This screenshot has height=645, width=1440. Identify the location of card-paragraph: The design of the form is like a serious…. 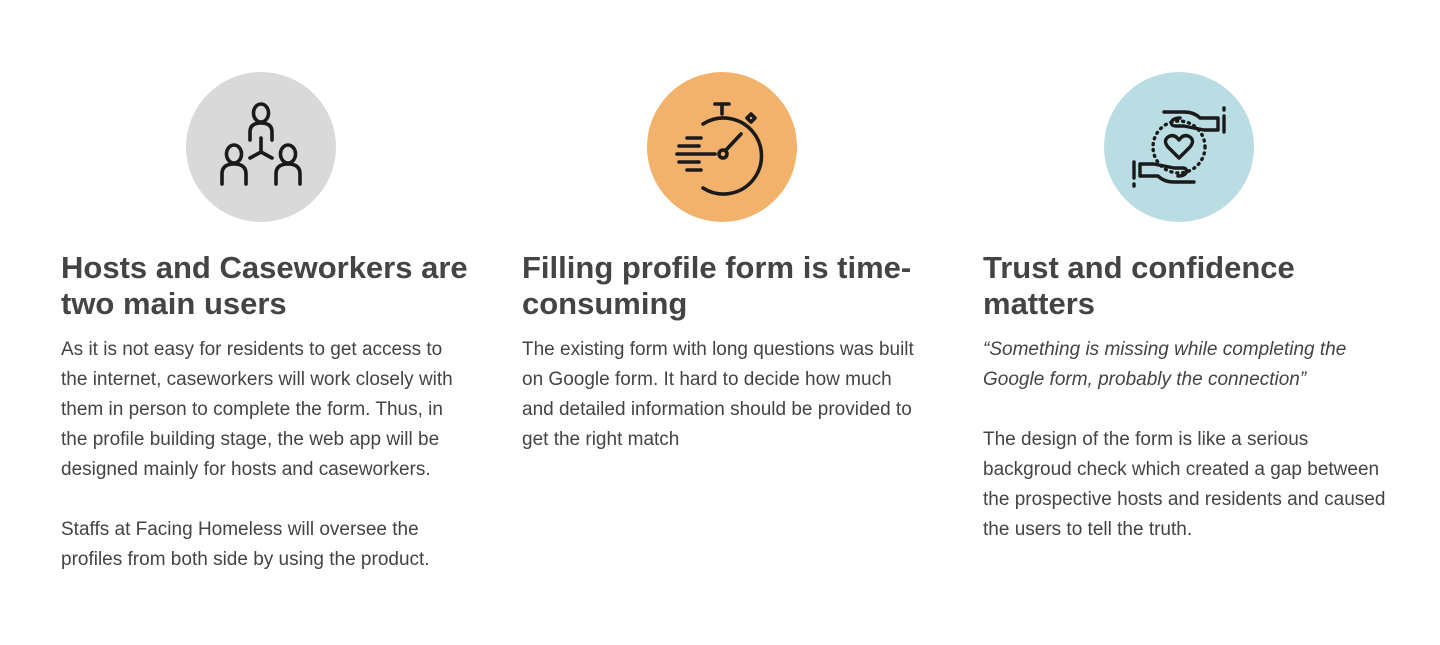
(1184, 484).